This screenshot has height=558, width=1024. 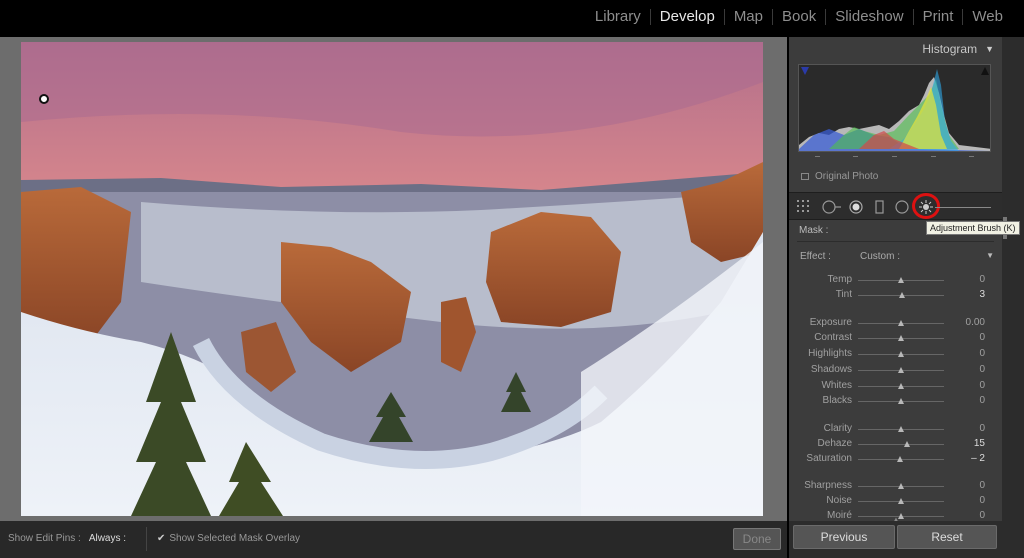 What do you see at coordinates (947, 537) in the screenshot?
I see `reset-button: Reset` at bounding box center [947, 537].